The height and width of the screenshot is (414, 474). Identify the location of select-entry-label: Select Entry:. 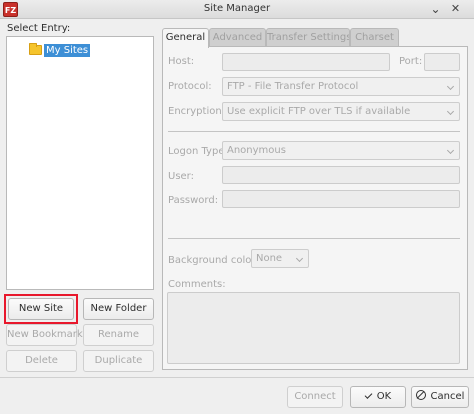
(39, 28).